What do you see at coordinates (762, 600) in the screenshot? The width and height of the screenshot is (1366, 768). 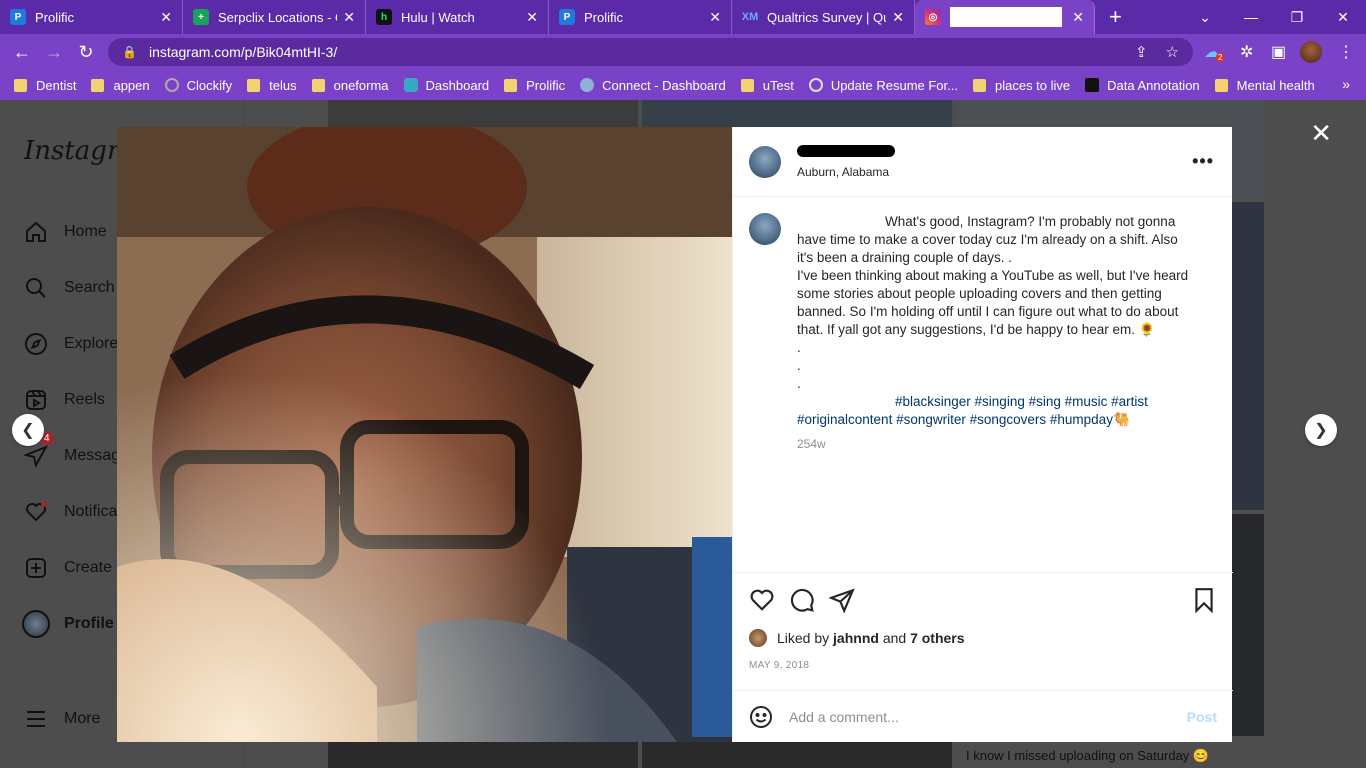 I see `like-heart-icon` at bounding box center [762, 600].